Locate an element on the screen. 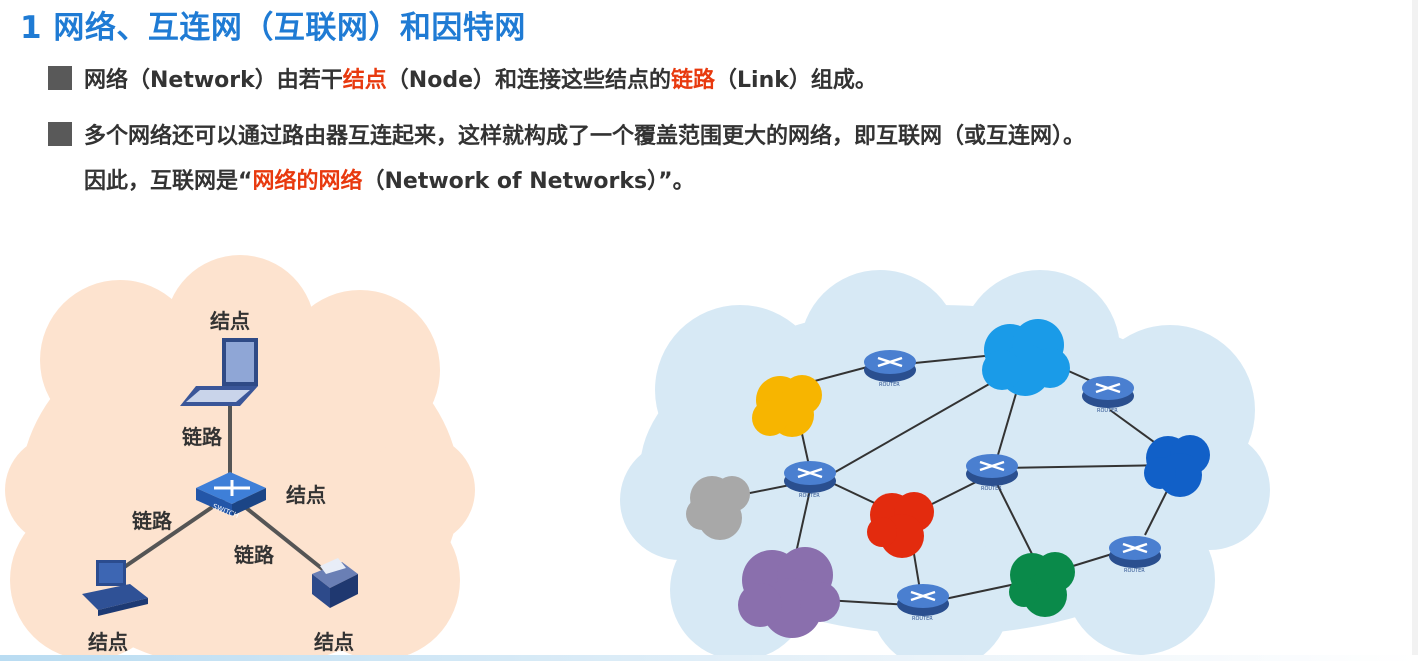 The height and width of the screenshot is (661, 1418). bullet-2-text-b: （Network of Networks）”。 is located at coordinates (528, 181).